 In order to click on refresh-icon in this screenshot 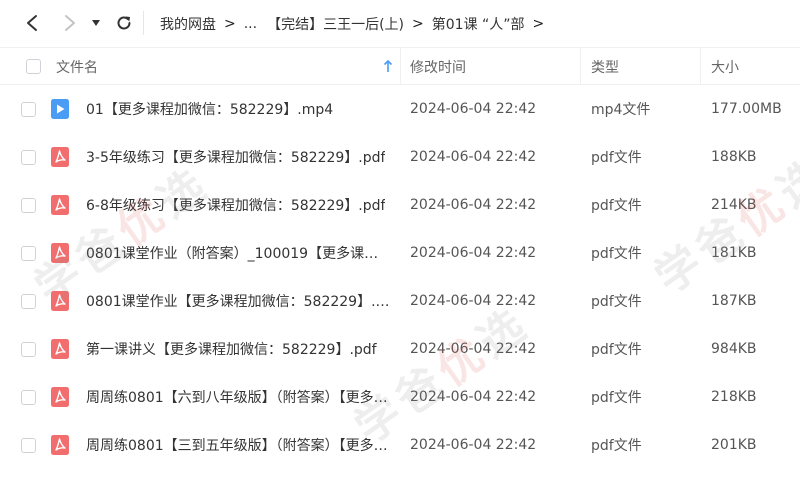, I will do `click(124, 23)`.